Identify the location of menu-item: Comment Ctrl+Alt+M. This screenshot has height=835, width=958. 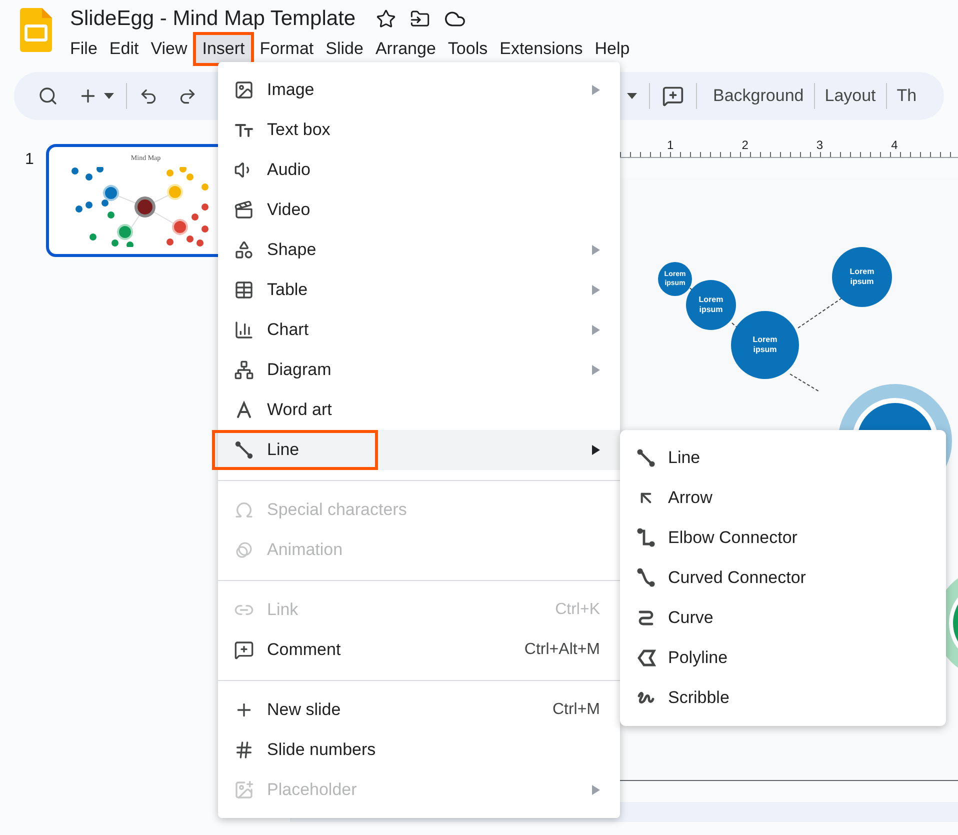
(419, 650).